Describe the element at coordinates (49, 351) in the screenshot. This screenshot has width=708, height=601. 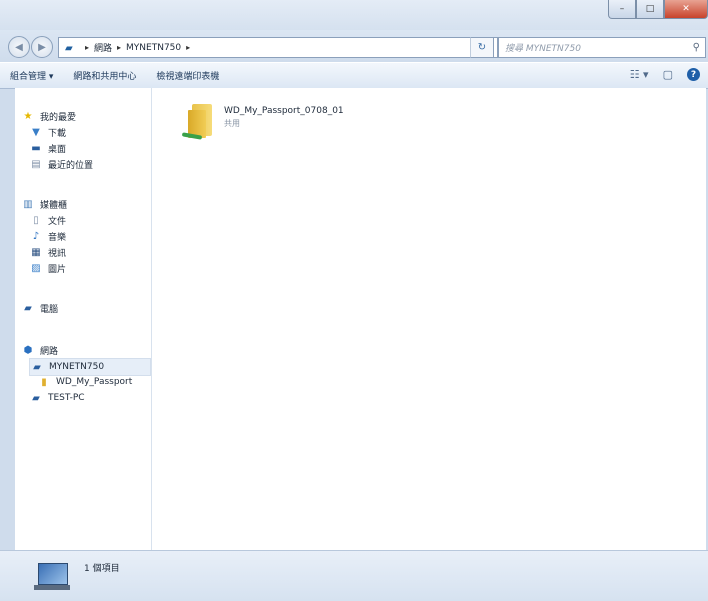
I see `sidebar-item-label: 網路` at that location.